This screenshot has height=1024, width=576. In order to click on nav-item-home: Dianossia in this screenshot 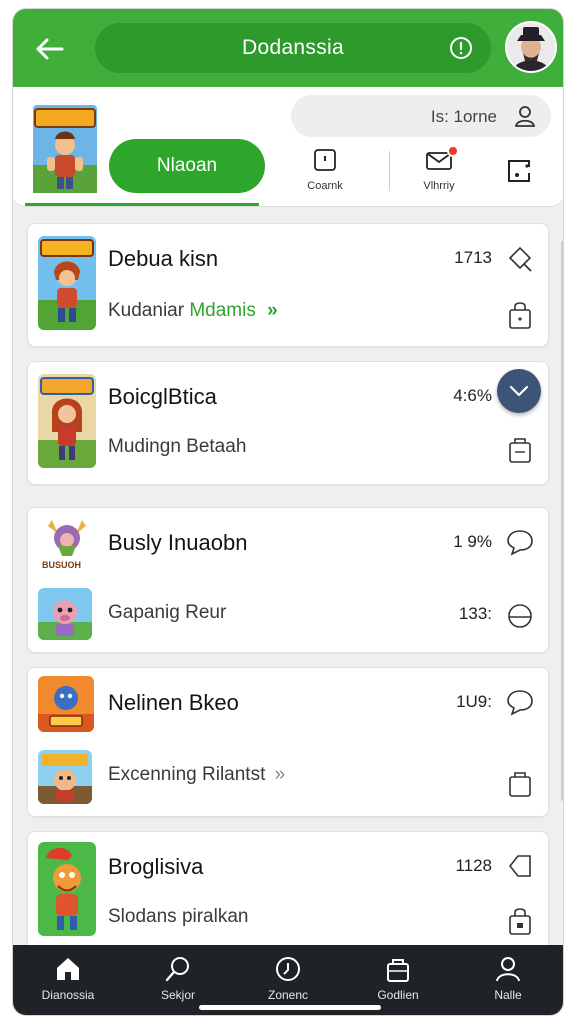, I will do `click(68, 980)`.